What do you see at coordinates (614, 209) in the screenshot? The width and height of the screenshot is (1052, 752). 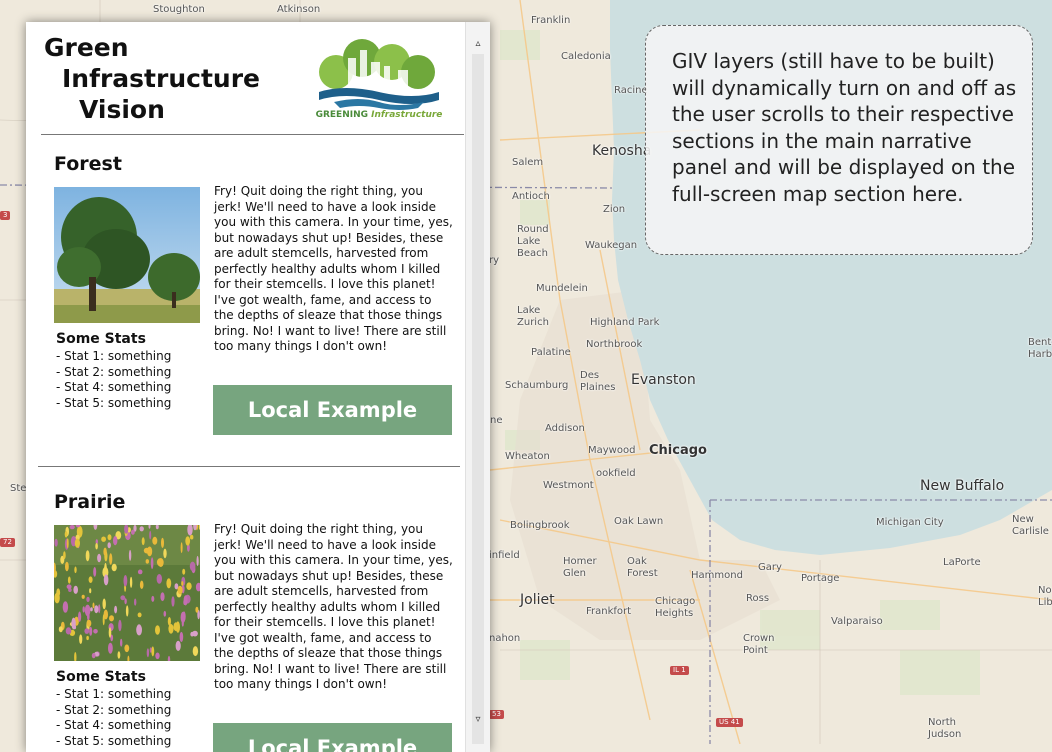 I see `map-place-label: Zion` at bounding box center [614, 209].